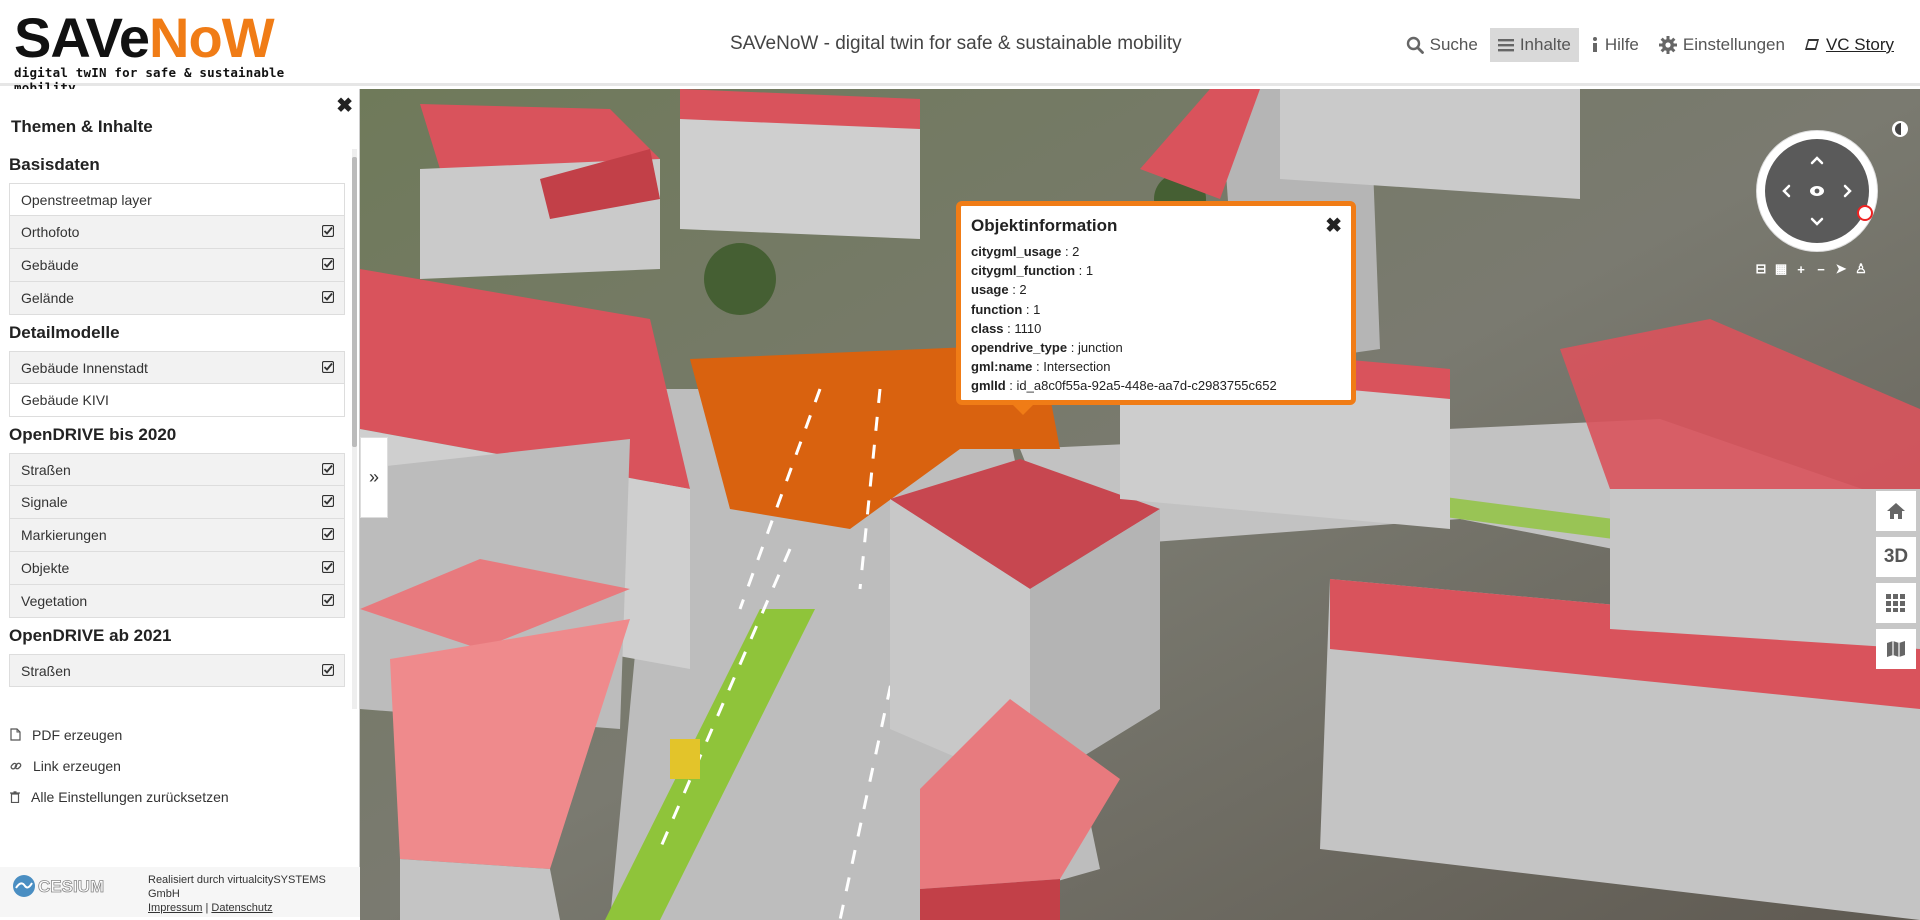  What do you see at coordinates (1333, 225) in the screenshot?
I see `popup-close-icon: ✖` at bounding box center [1333, 225].